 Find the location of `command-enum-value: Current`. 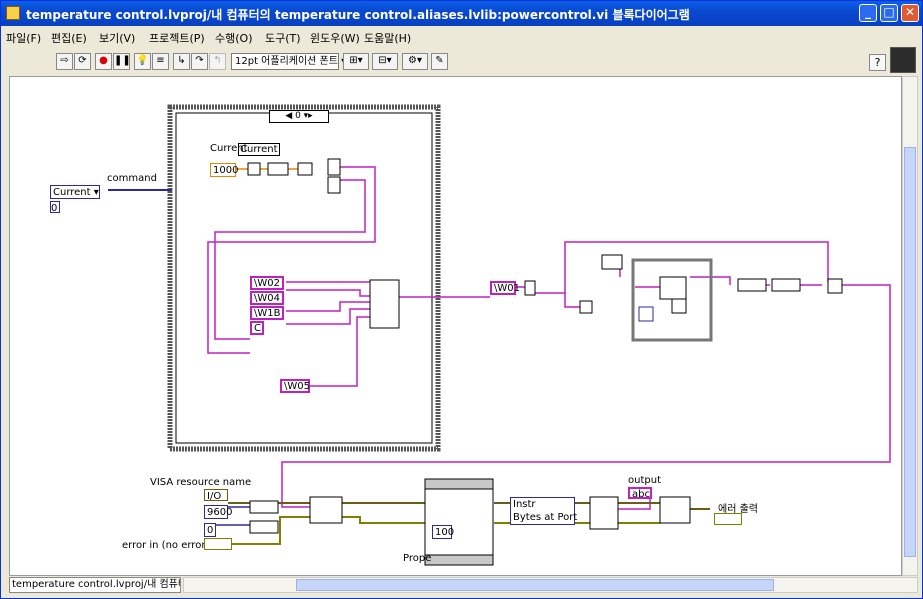

command-enum-value: Current is located at coordinates (72, 192).